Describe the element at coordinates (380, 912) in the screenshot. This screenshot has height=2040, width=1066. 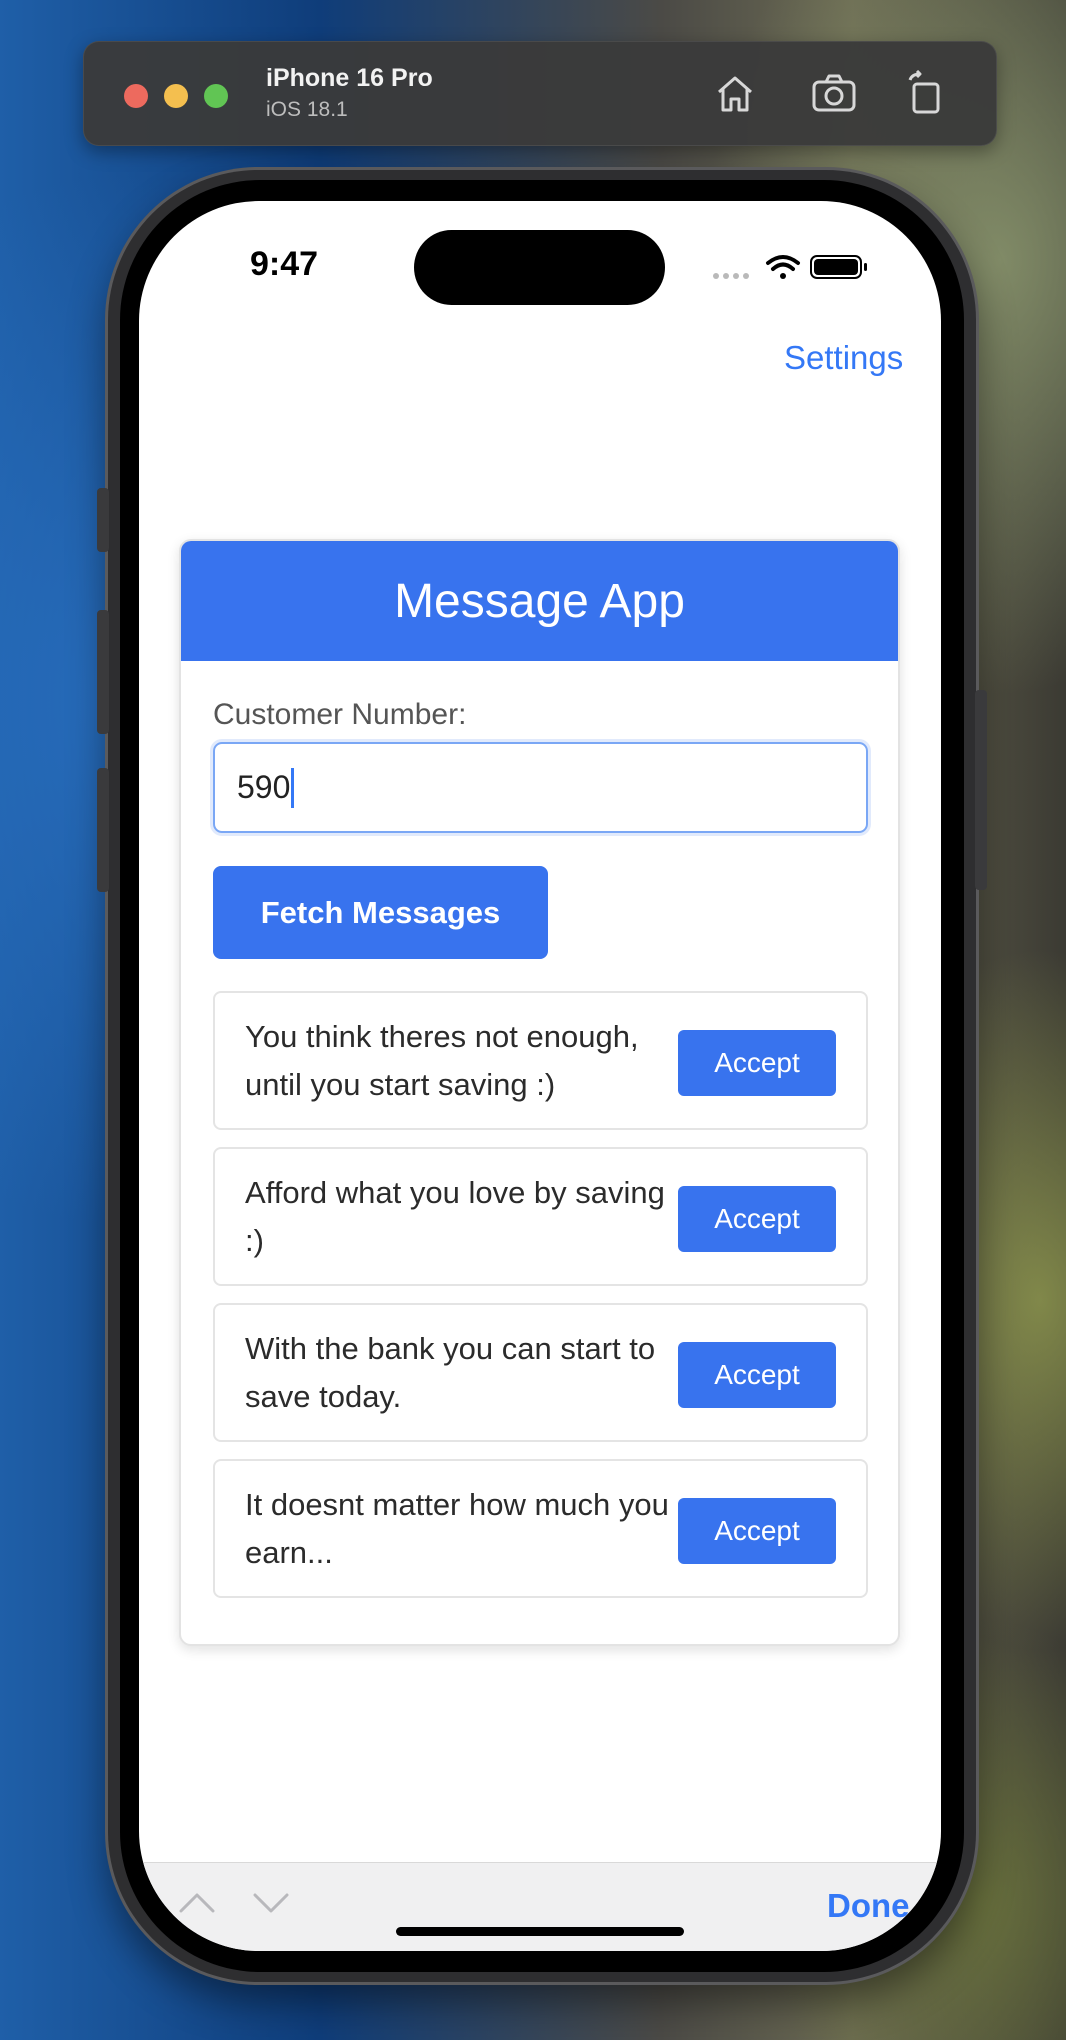
I see `fetch-messages-button: Fetch Messages` at that location.